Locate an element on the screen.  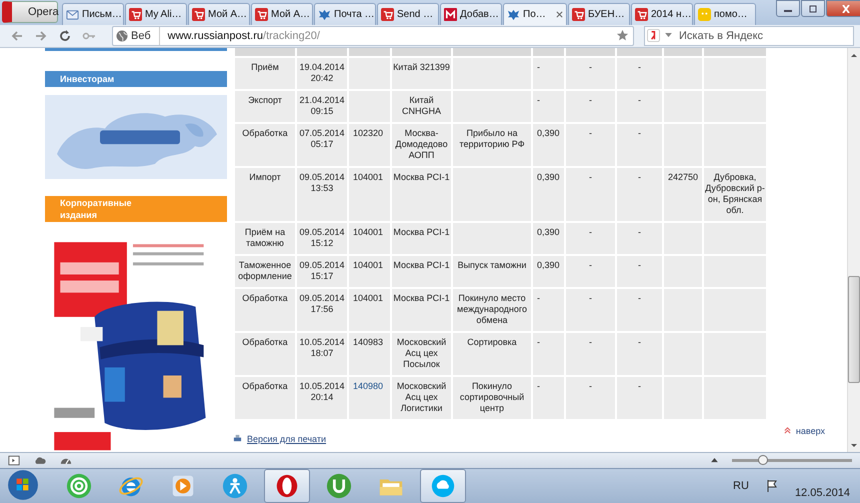
investors-link: Инвесторам is located at coordinates (136, 78).